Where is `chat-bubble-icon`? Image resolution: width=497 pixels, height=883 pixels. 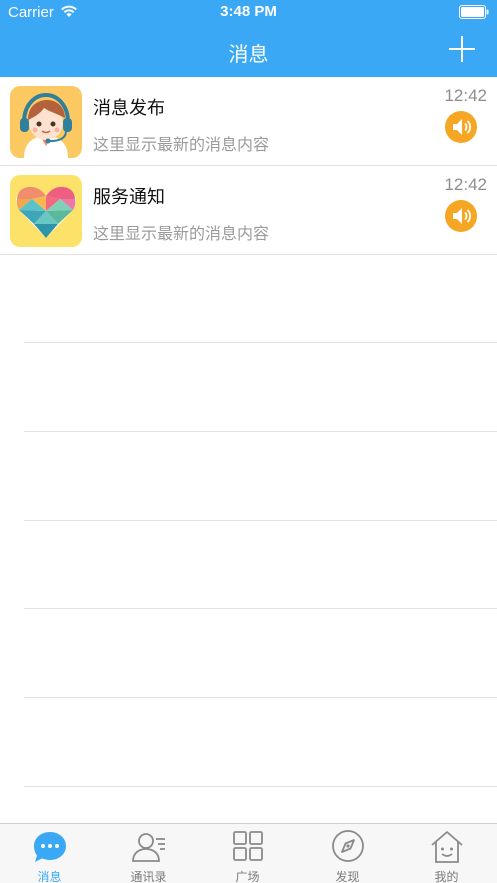 chat-bubble-icon is located at coordinates (50, 847).